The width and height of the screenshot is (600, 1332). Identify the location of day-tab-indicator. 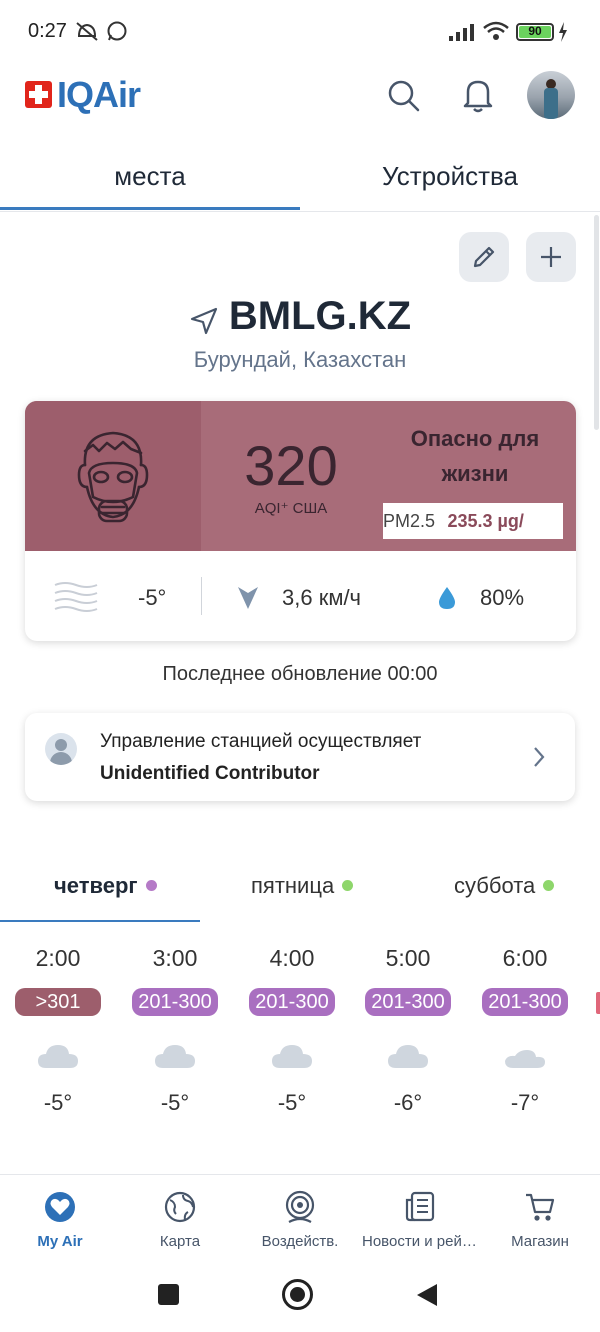
(100, 921).